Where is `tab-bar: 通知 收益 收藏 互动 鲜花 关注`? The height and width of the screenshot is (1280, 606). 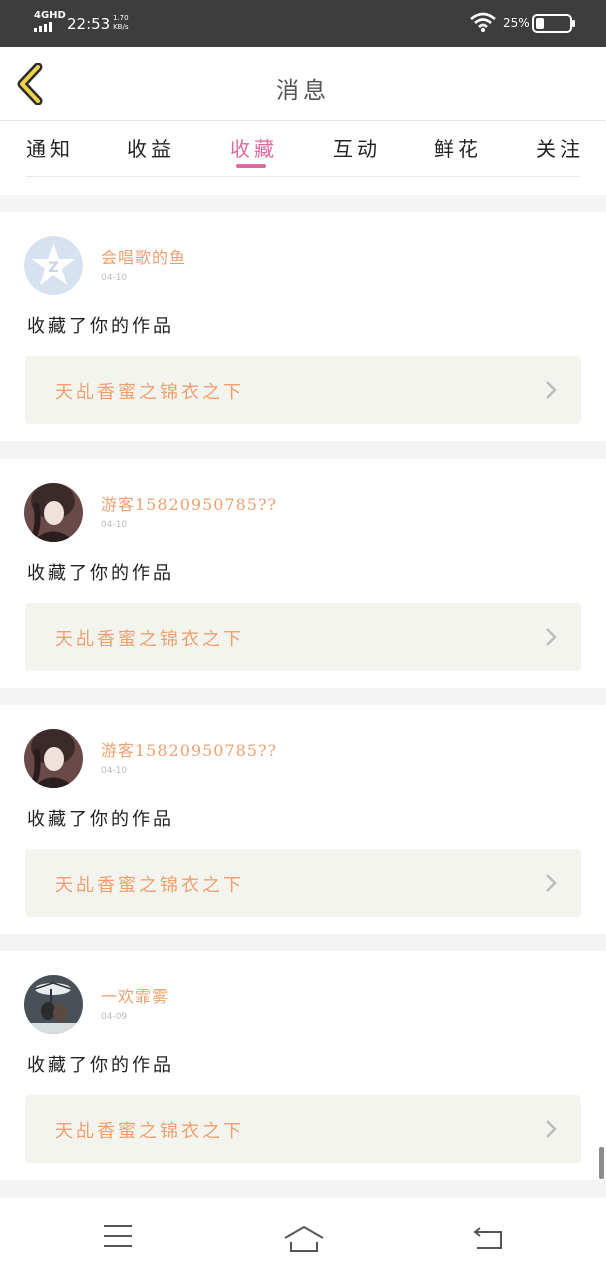 tab-bar: 通知 收益 收藏 互动 鲜花 关注 is located at coordinates (303, 158).